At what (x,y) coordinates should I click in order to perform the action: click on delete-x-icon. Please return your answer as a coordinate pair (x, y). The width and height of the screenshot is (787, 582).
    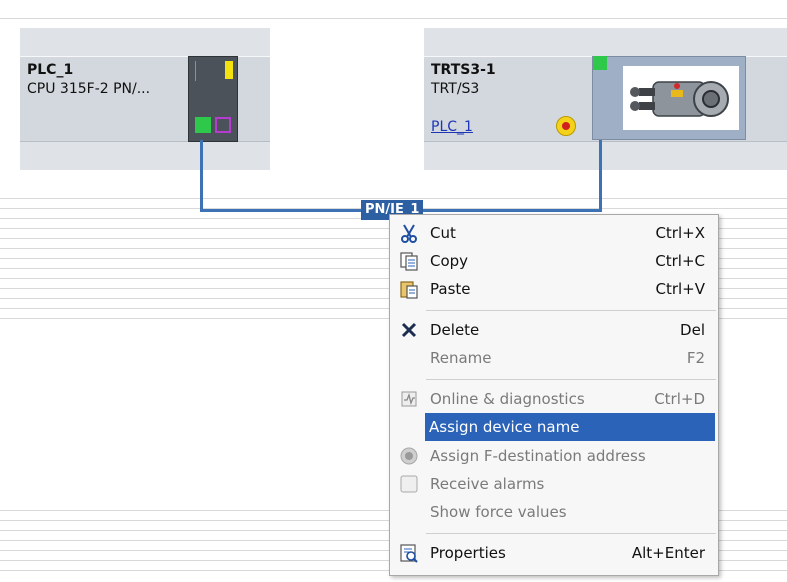
    Looking at the image, I should click on (409, 330).